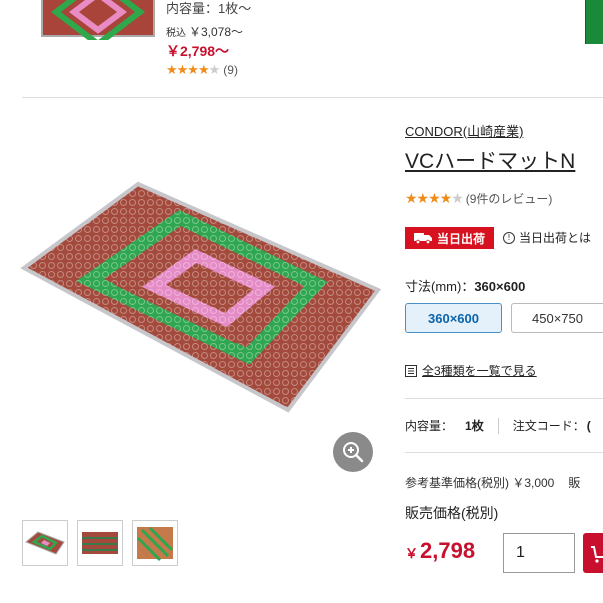 The image size is (603, 603). What do you see at coordinates (493, 483) in the screenshot?
I see `reference-price: 参考基準価格(税別) ￥3,000 販` at bounding box center [493, 483].